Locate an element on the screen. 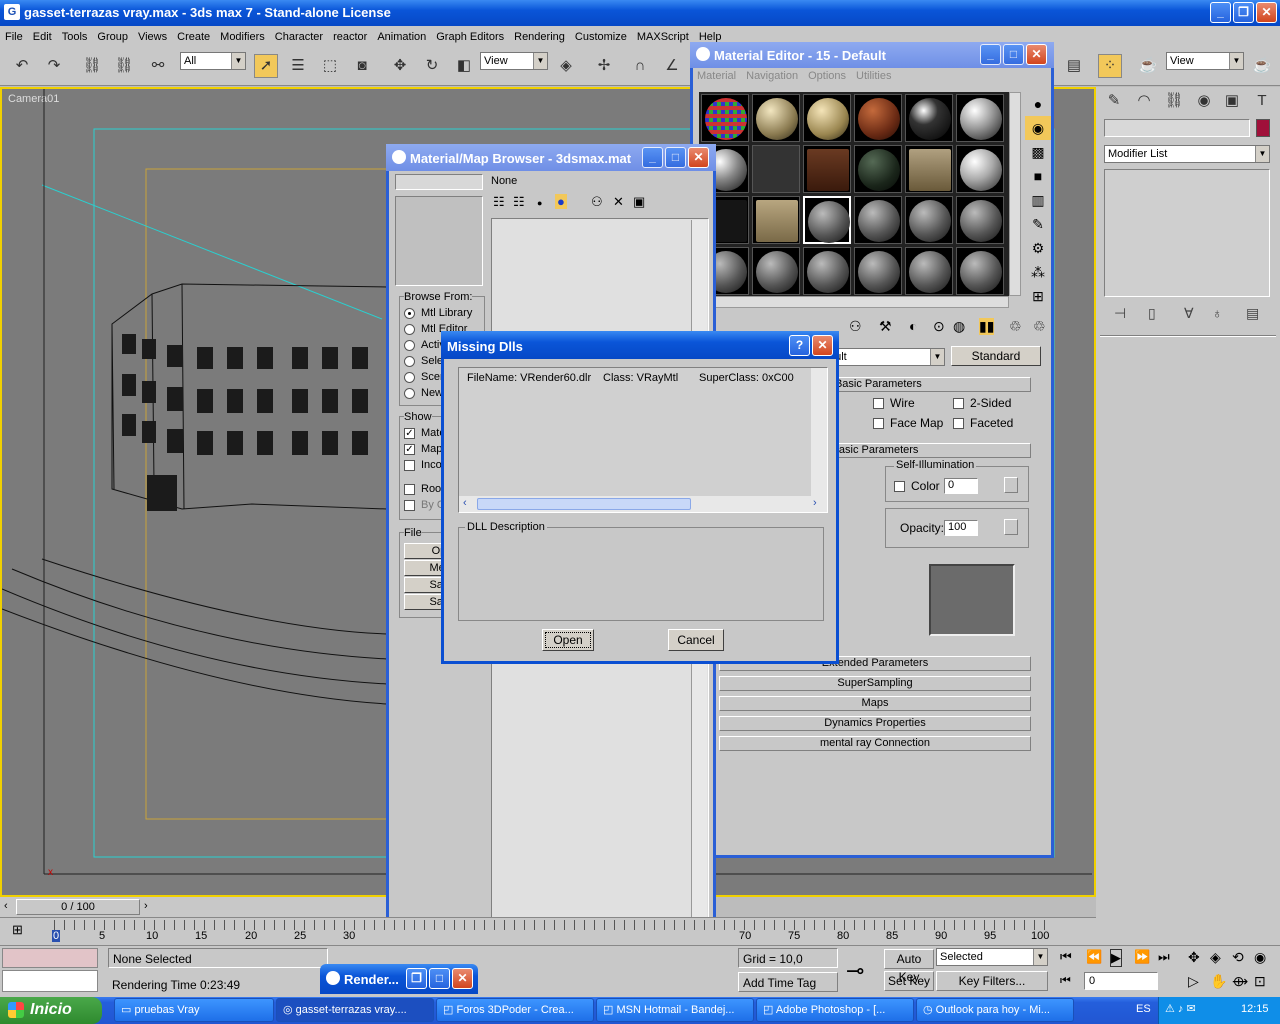 The height and width of the screenshot is (1024, 1280). add-time-tag-button: Add Time Tag is located at coordinates (788, 982).